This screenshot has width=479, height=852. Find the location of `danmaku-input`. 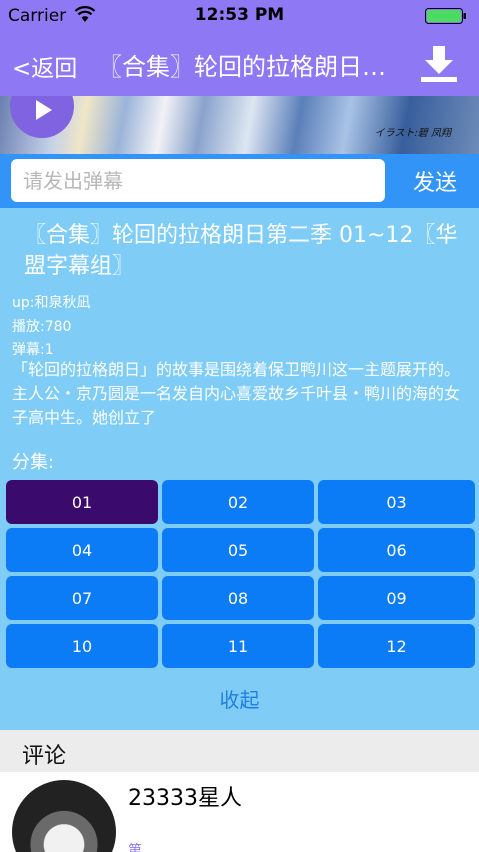

danmaku-input is located at coordinates (198, 180).